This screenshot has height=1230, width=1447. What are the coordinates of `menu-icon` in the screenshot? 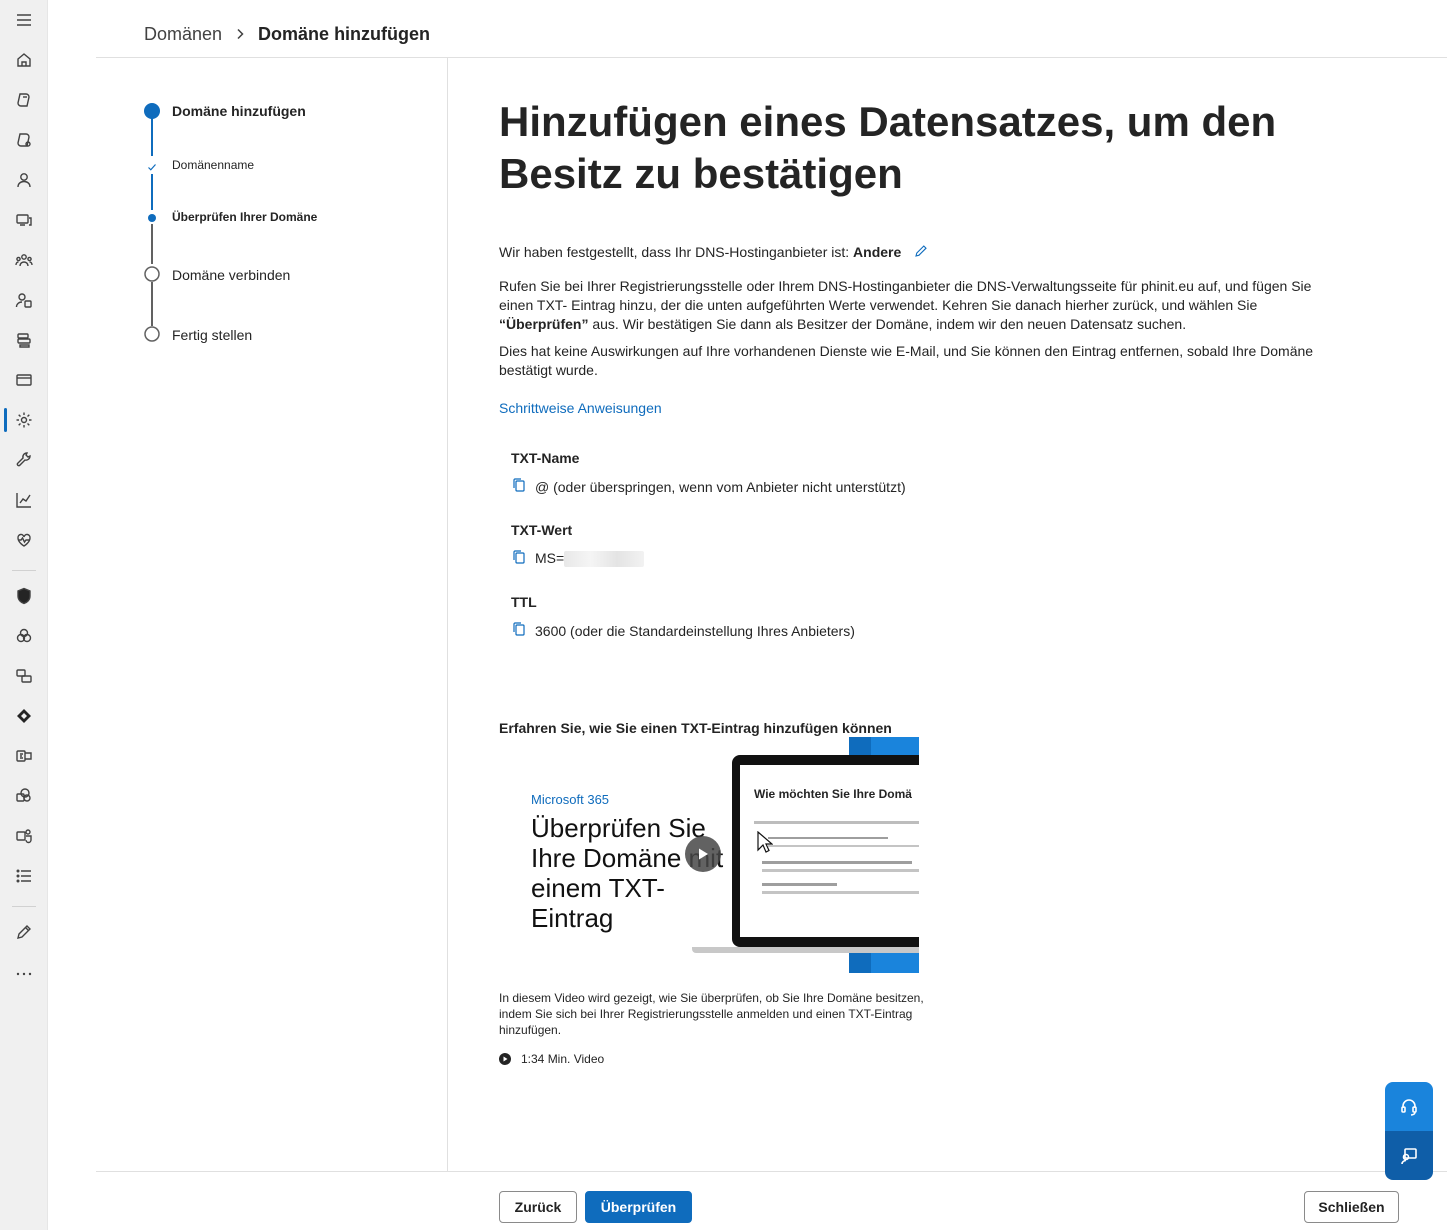 It's located at (24, 20).